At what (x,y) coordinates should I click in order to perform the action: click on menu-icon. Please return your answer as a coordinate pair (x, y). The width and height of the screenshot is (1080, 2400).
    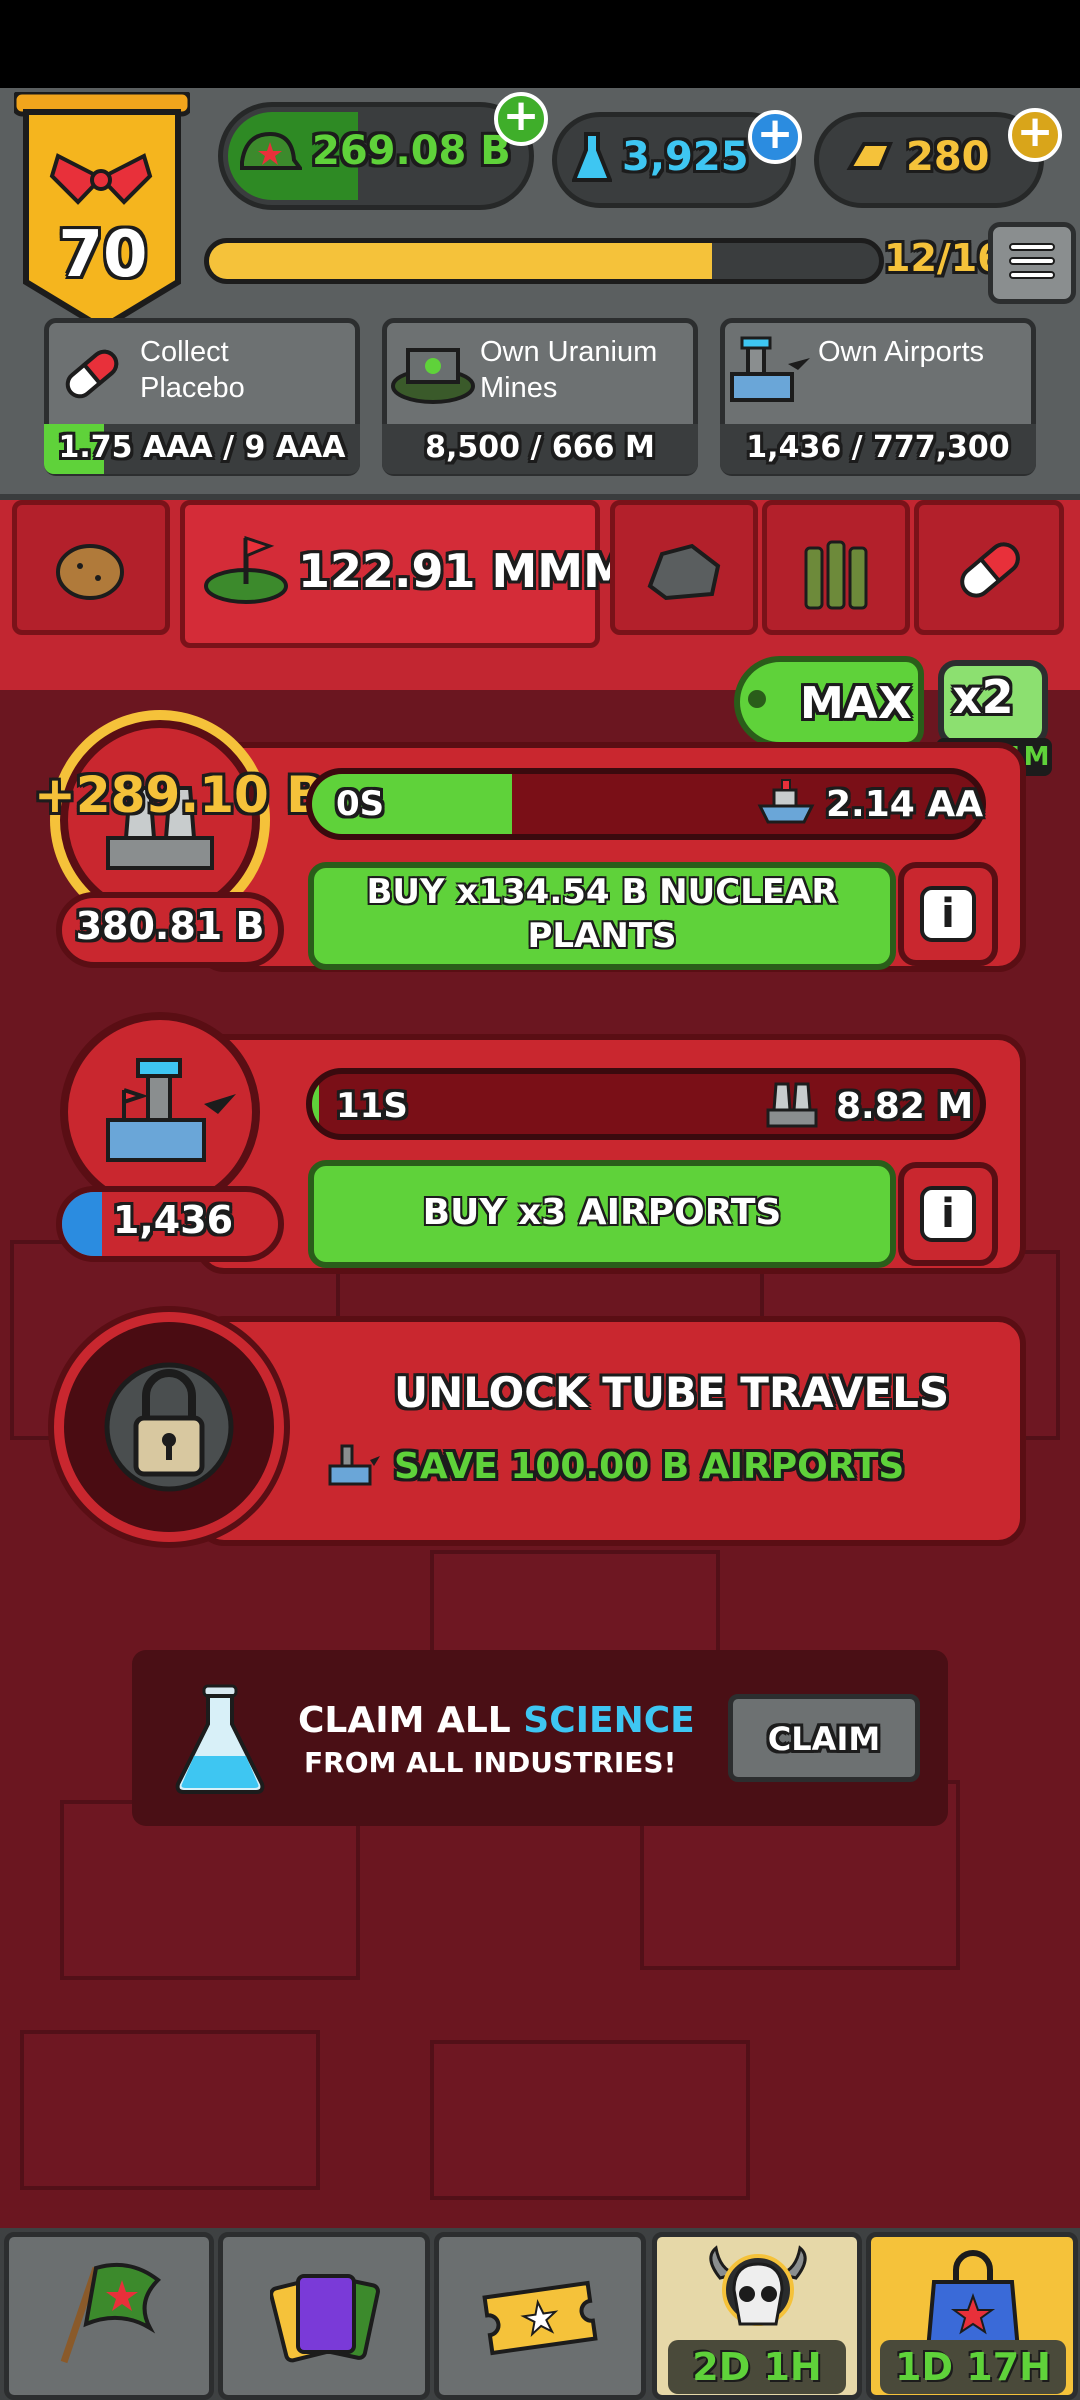
    Looking at the image, I should click on (1032, 261).